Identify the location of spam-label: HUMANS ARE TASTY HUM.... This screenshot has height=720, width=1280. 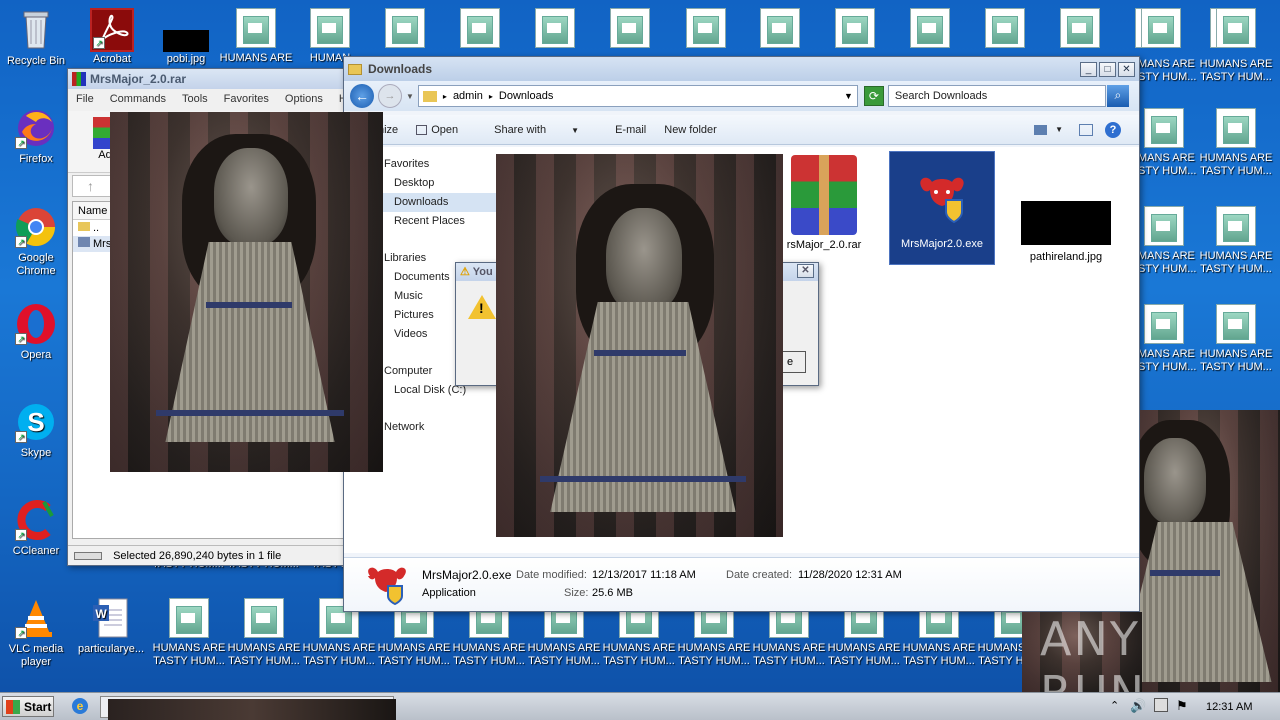
(1236, 71).